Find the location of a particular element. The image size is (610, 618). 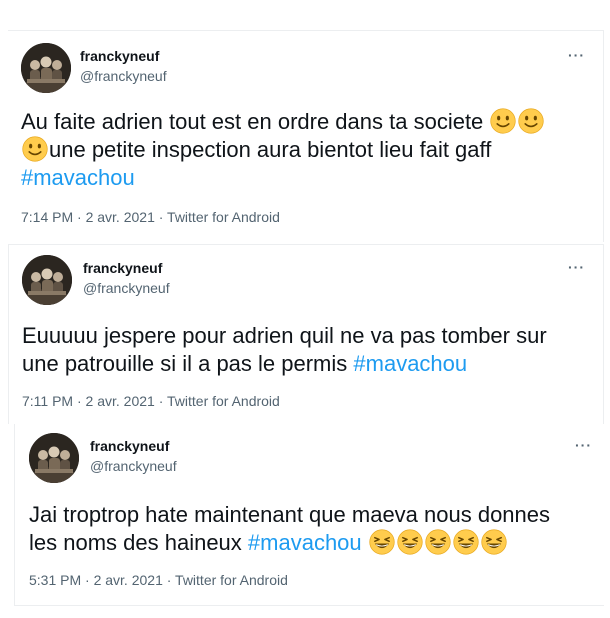

tweet-text-line: une patrouille si il a pas le permis is located at coordinates (188, 363).